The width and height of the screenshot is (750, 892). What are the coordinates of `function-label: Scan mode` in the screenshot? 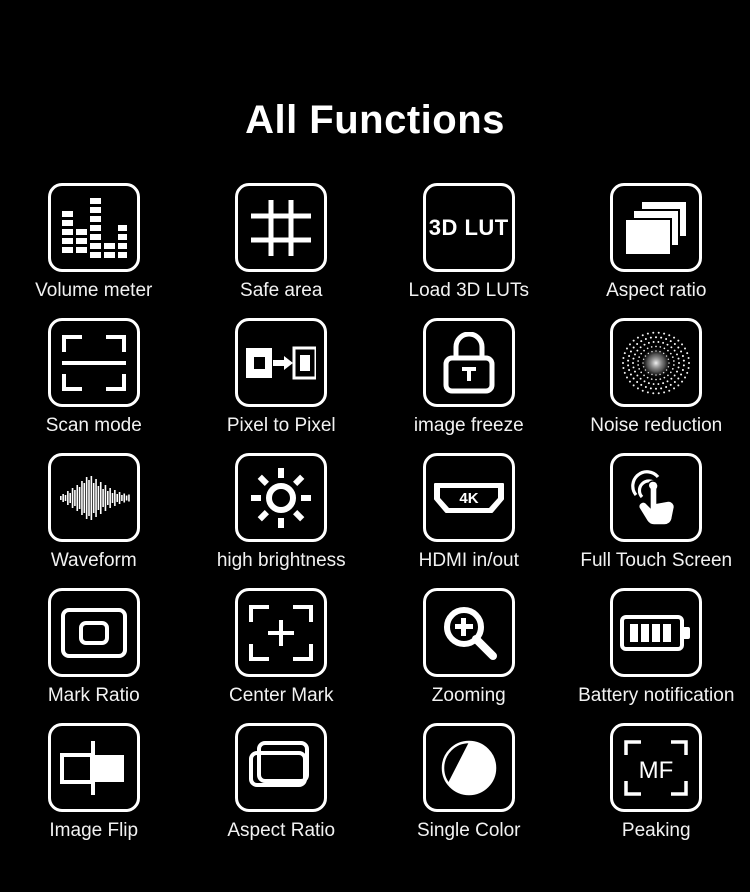 It's located at (93, 425).